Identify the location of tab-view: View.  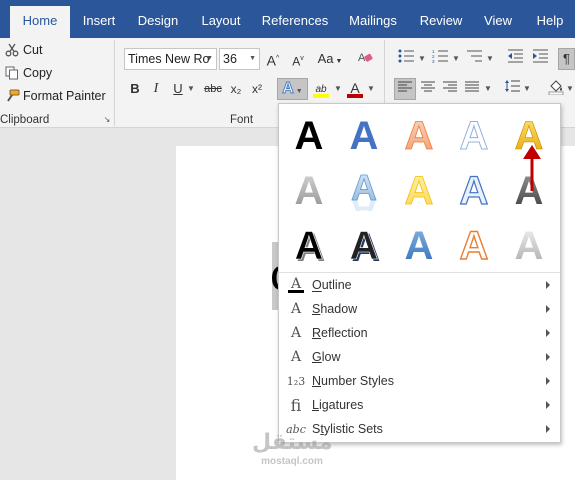
(498, 22).